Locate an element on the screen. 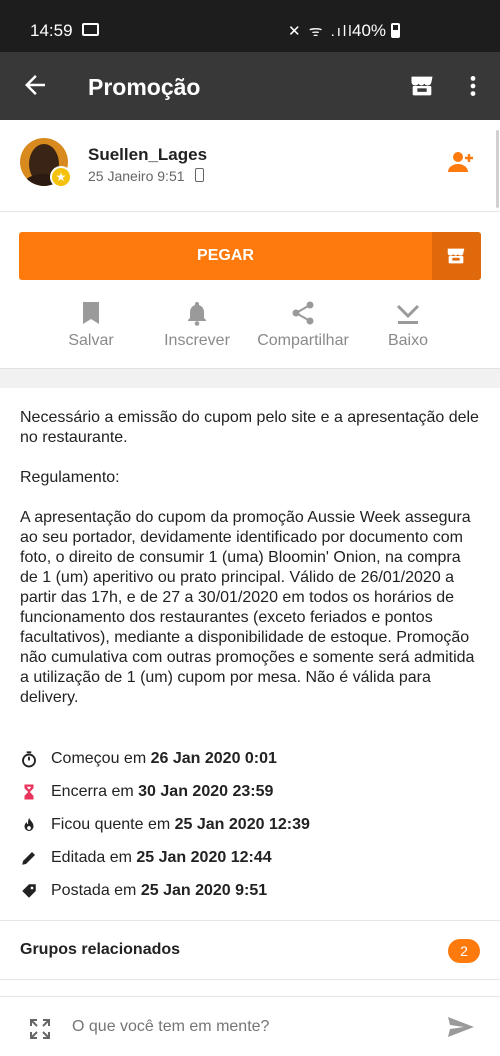 The width and height of the screenshot is (500, 1056). back-arrow-icon is located at coordinates (35, 85).